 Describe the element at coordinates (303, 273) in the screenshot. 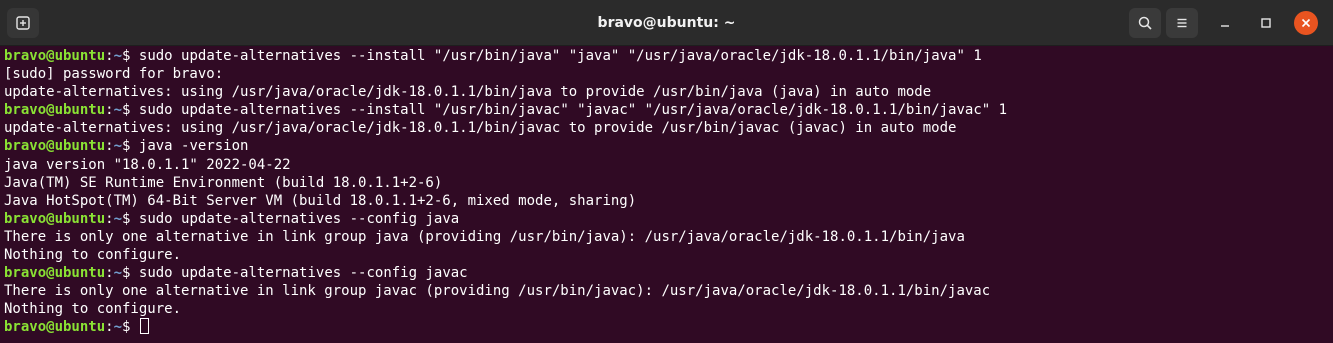

I see `command-text: sudo update-alternatives --config javac` at that location.